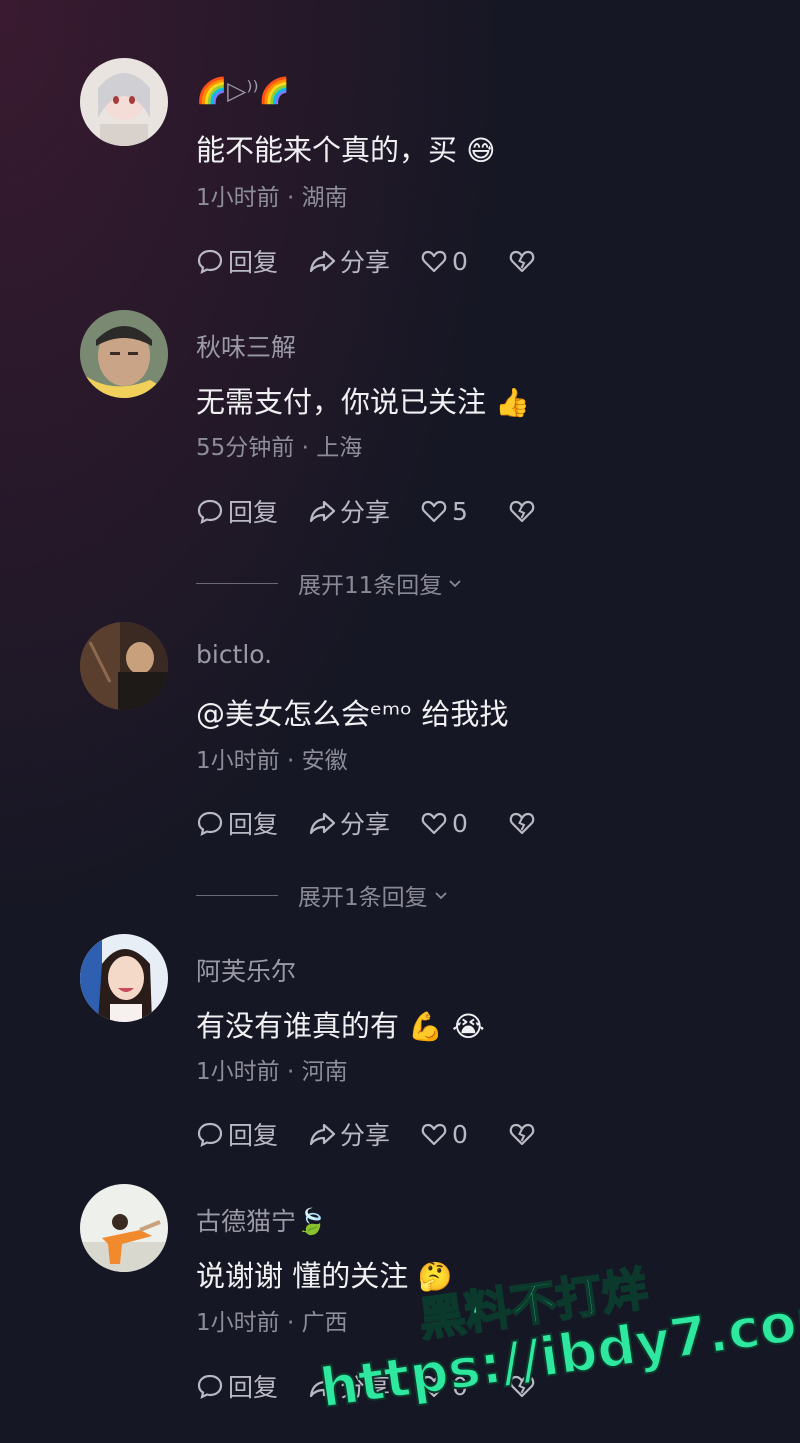 The width and height of the screenshot is (800, 1443). Describe the element at coordinates (261, 1220) in the screenshot. I see `username: 古德猫宁🍃` at that location.